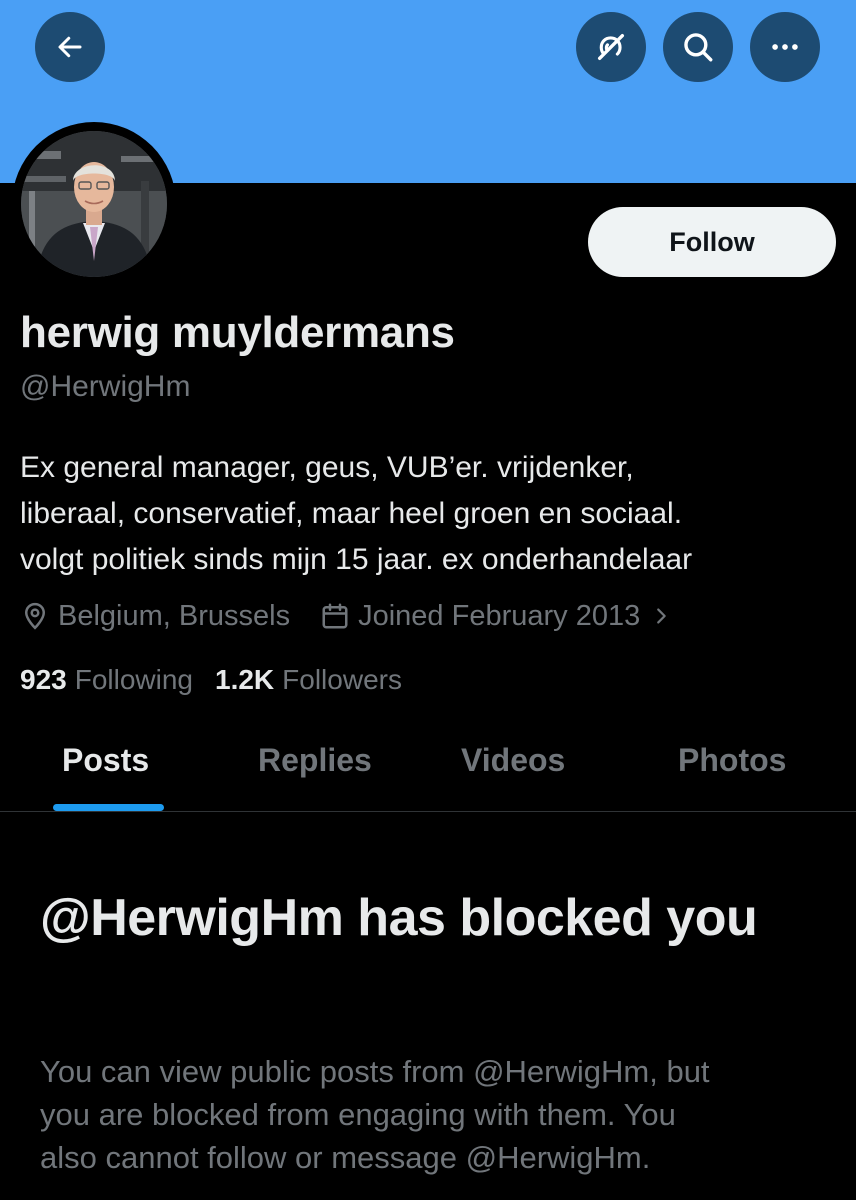 This screenshot has width=856, height=1200. I want to click on back-button, so click(70, 47).